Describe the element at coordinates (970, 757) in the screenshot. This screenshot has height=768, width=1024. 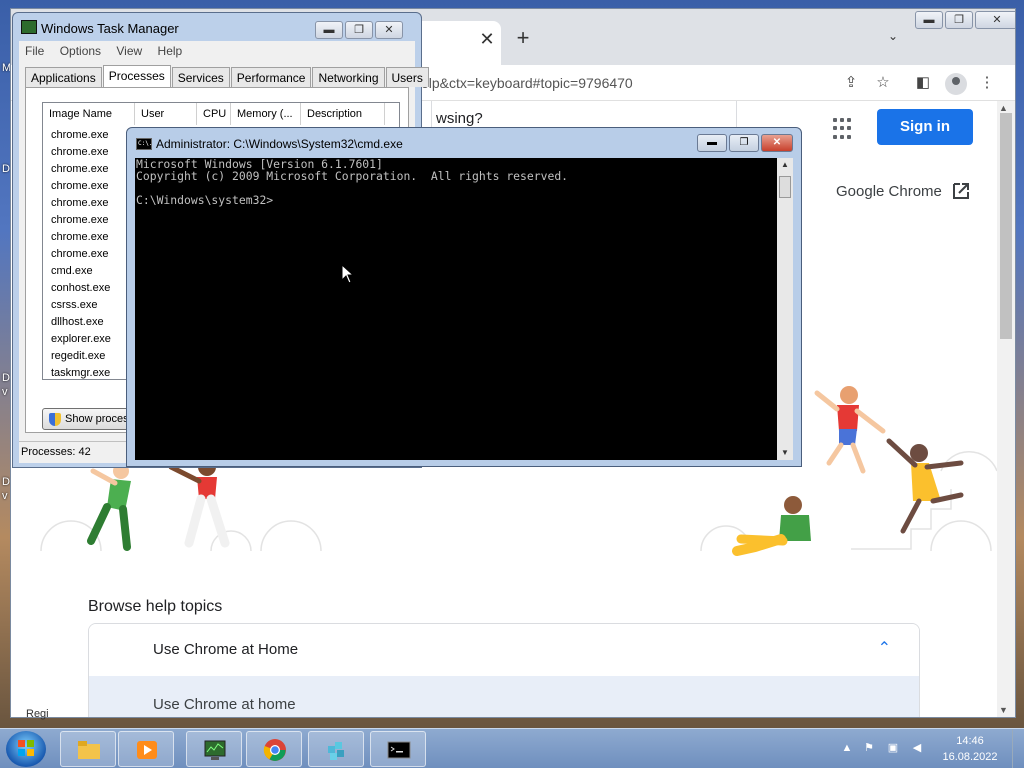
I see `clock-date: 16.08.2022` at that location.